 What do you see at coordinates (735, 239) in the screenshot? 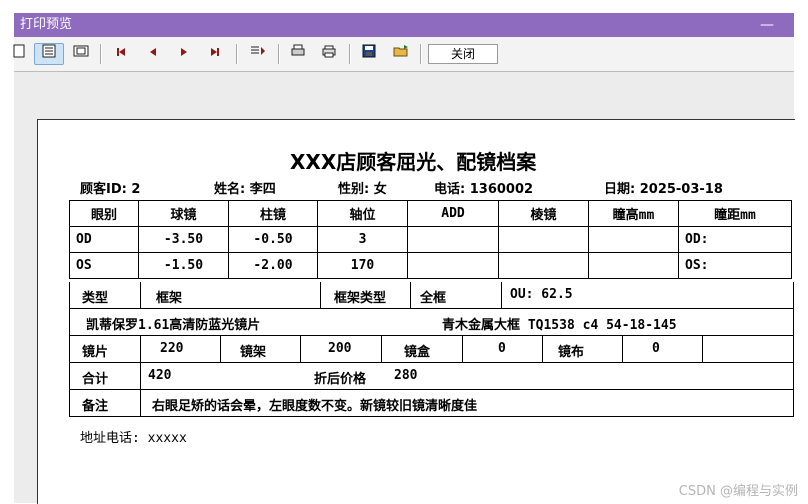
I see `table-cell: OD:` at bounding box center [735, 239].